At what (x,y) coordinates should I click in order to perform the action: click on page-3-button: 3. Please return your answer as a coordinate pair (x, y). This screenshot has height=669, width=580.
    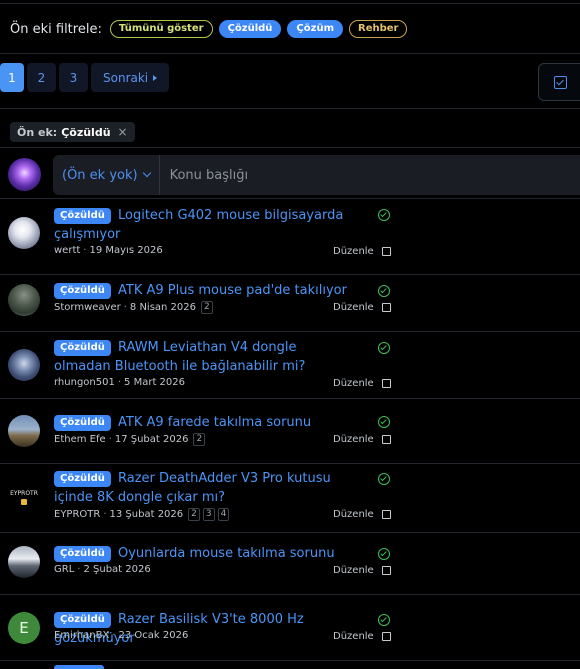
    Looking at the image, I should click on (73, 77).